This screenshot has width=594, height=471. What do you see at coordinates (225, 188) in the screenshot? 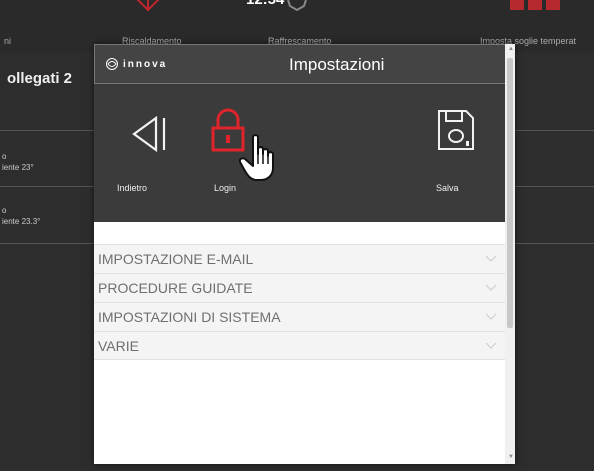
I see `login-label: Login` at bounding box center [225, 188].